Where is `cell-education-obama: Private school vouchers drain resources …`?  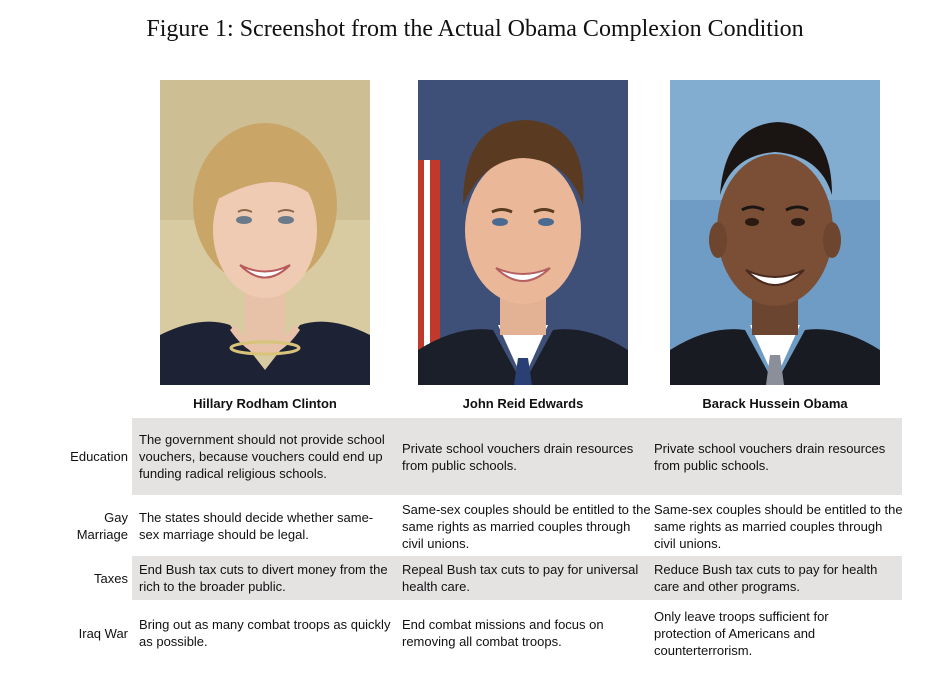 cell-education-obama: Private school vouchers drain resources … is located at coordinates (770, 456).